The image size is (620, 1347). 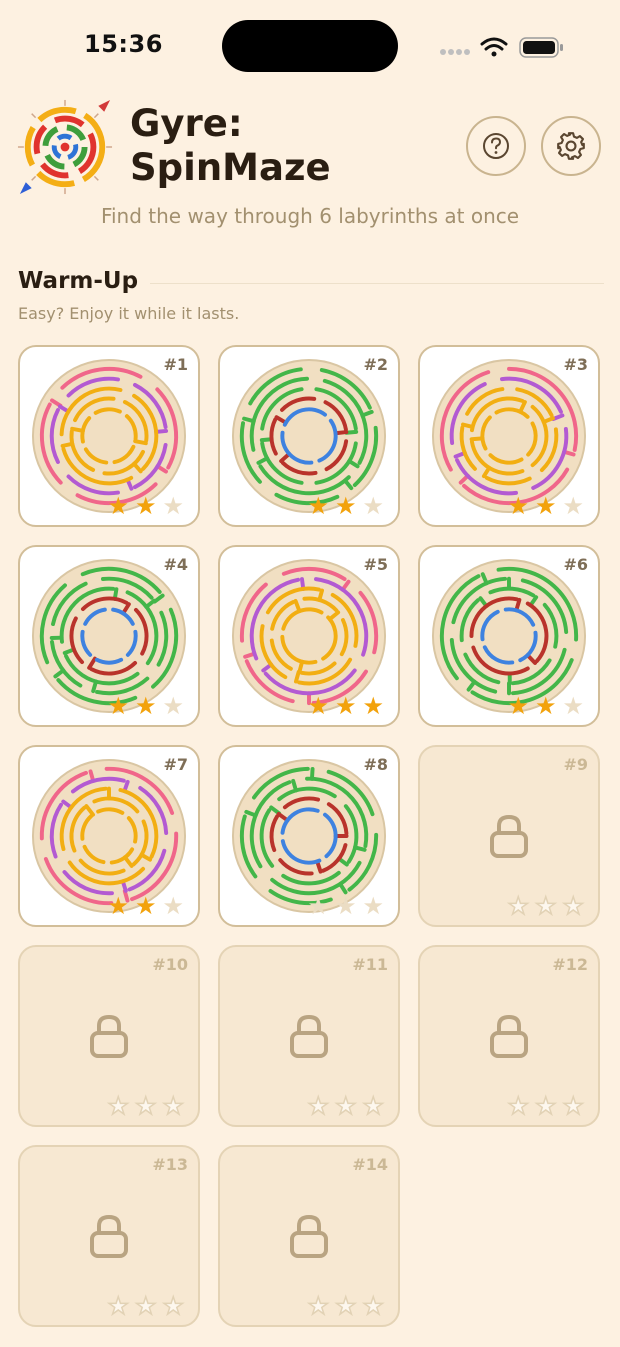 I want to click on level-tile: #10 ★ ★ ★, so click(x=109, y=1036).